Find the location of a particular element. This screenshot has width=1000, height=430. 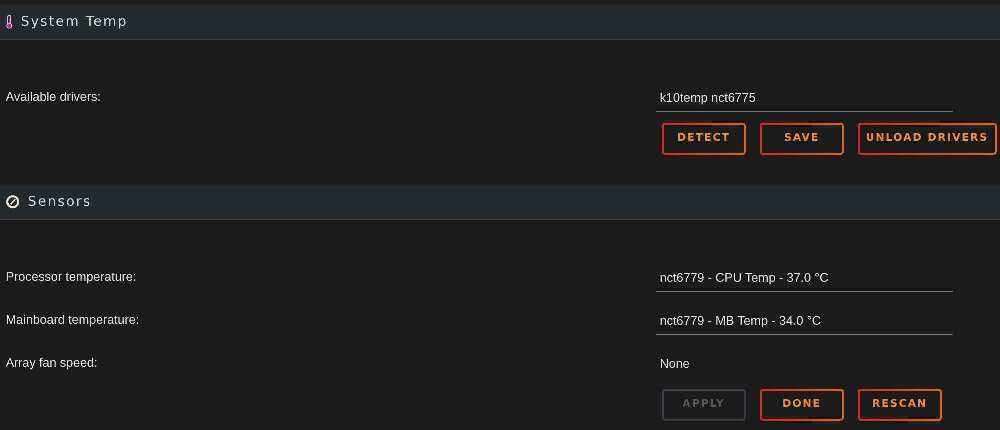

select-field: None is located at coordinates (804, 364).